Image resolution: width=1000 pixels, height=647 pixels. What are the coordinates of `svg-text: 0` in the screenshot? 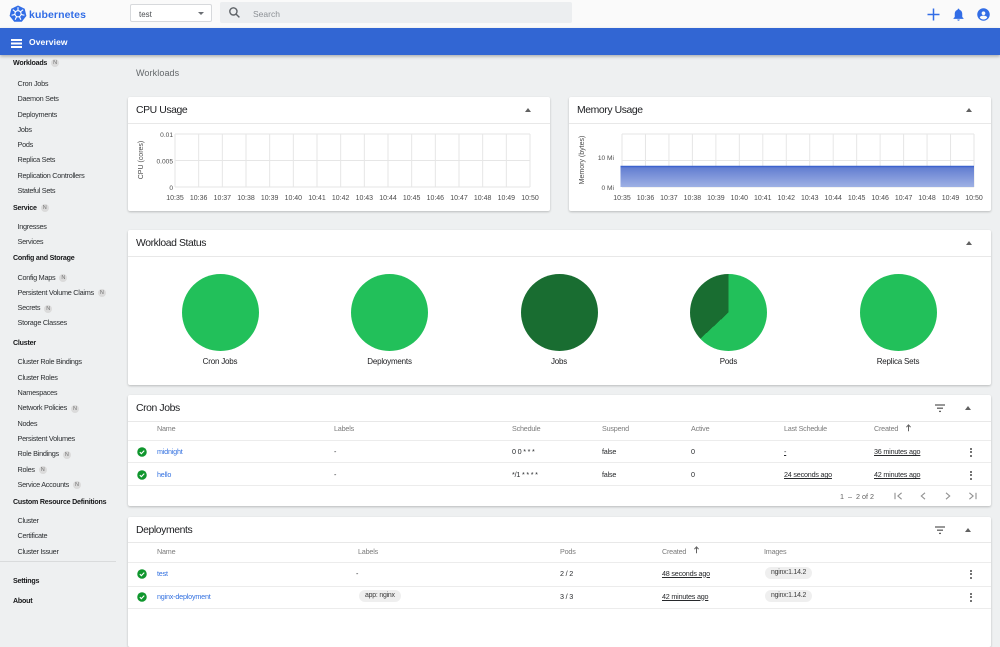 It's located at (171, 188).